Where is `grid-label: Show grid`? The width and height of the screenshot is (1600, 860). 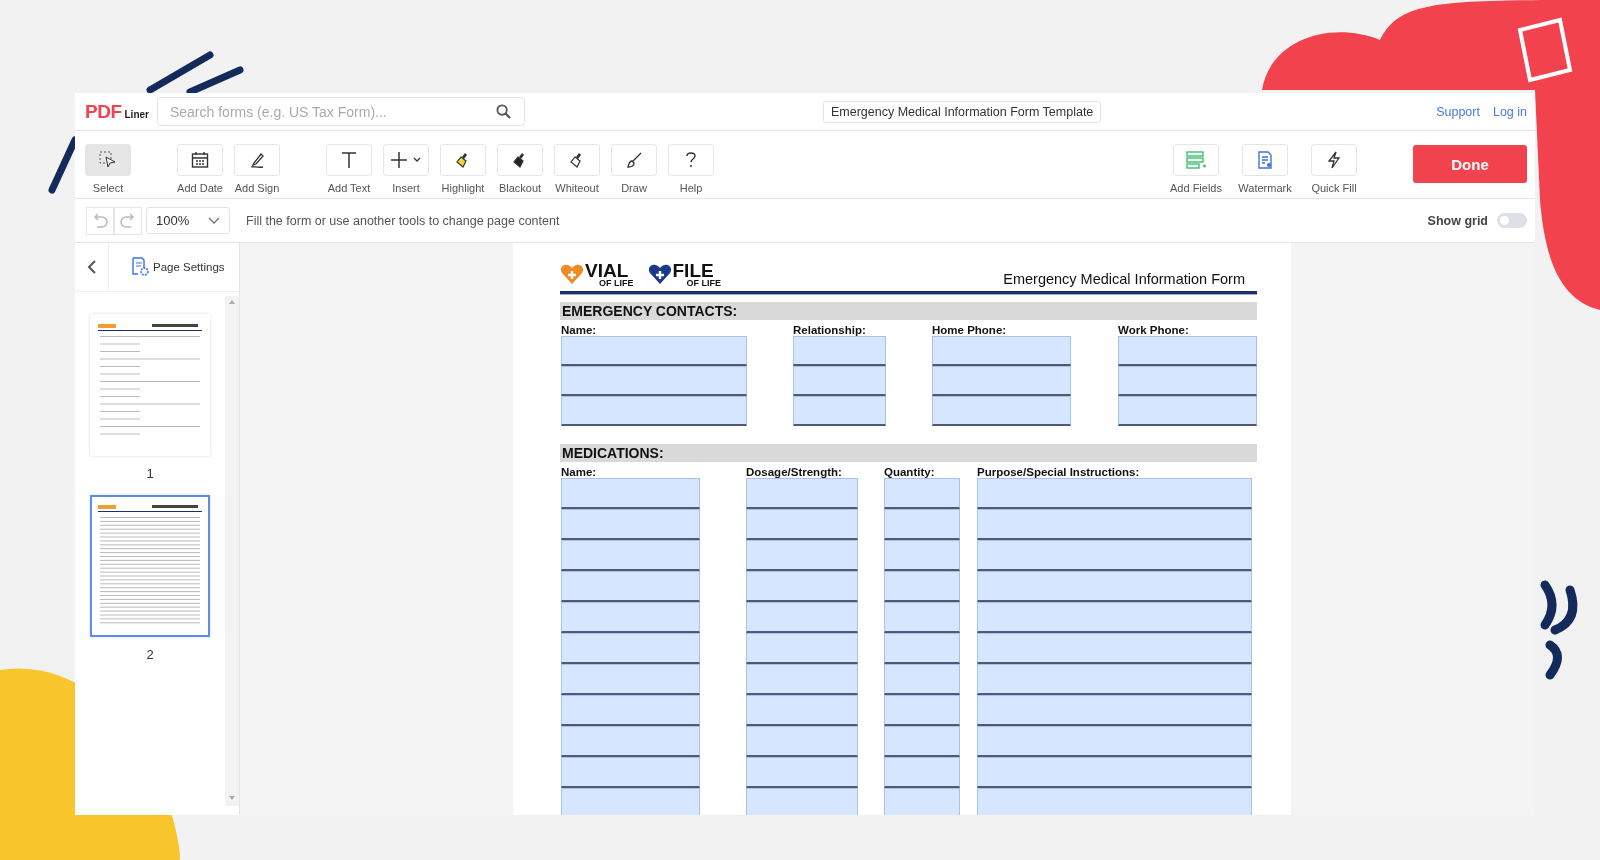
grid-label: Show grid is located at coordinates (1457, 220).